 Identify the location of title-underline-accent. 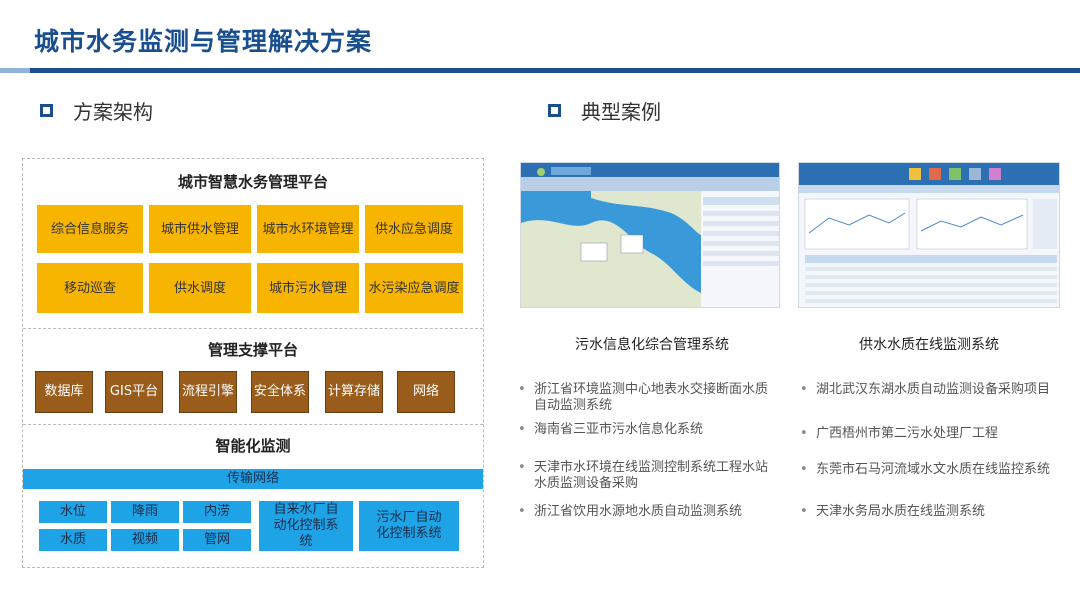
(15, 70).